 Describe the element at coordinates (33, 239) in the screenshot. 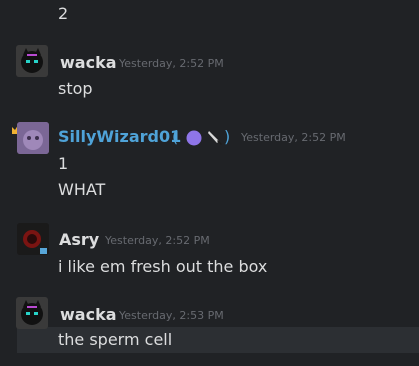

I see `red-dark-avatar` at that location.